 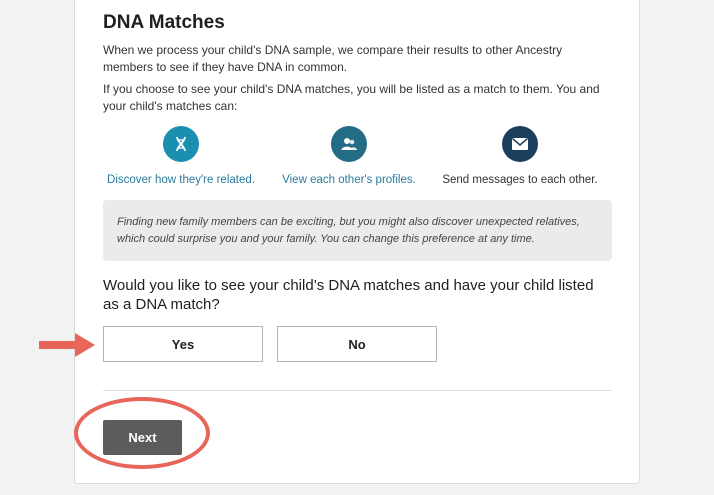 What do you see at coordinates (181, 144) in the screenshot?
I see `dna-icon` at bounding box center [181, 144].